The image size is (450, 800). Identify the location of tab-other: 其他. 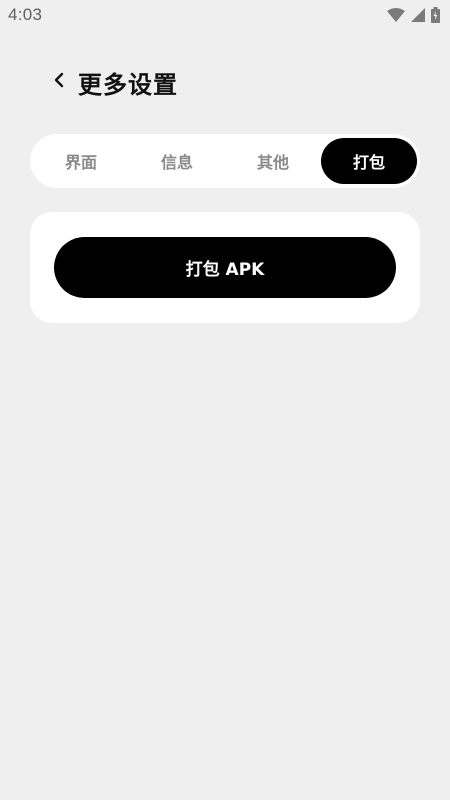
(273, 161).